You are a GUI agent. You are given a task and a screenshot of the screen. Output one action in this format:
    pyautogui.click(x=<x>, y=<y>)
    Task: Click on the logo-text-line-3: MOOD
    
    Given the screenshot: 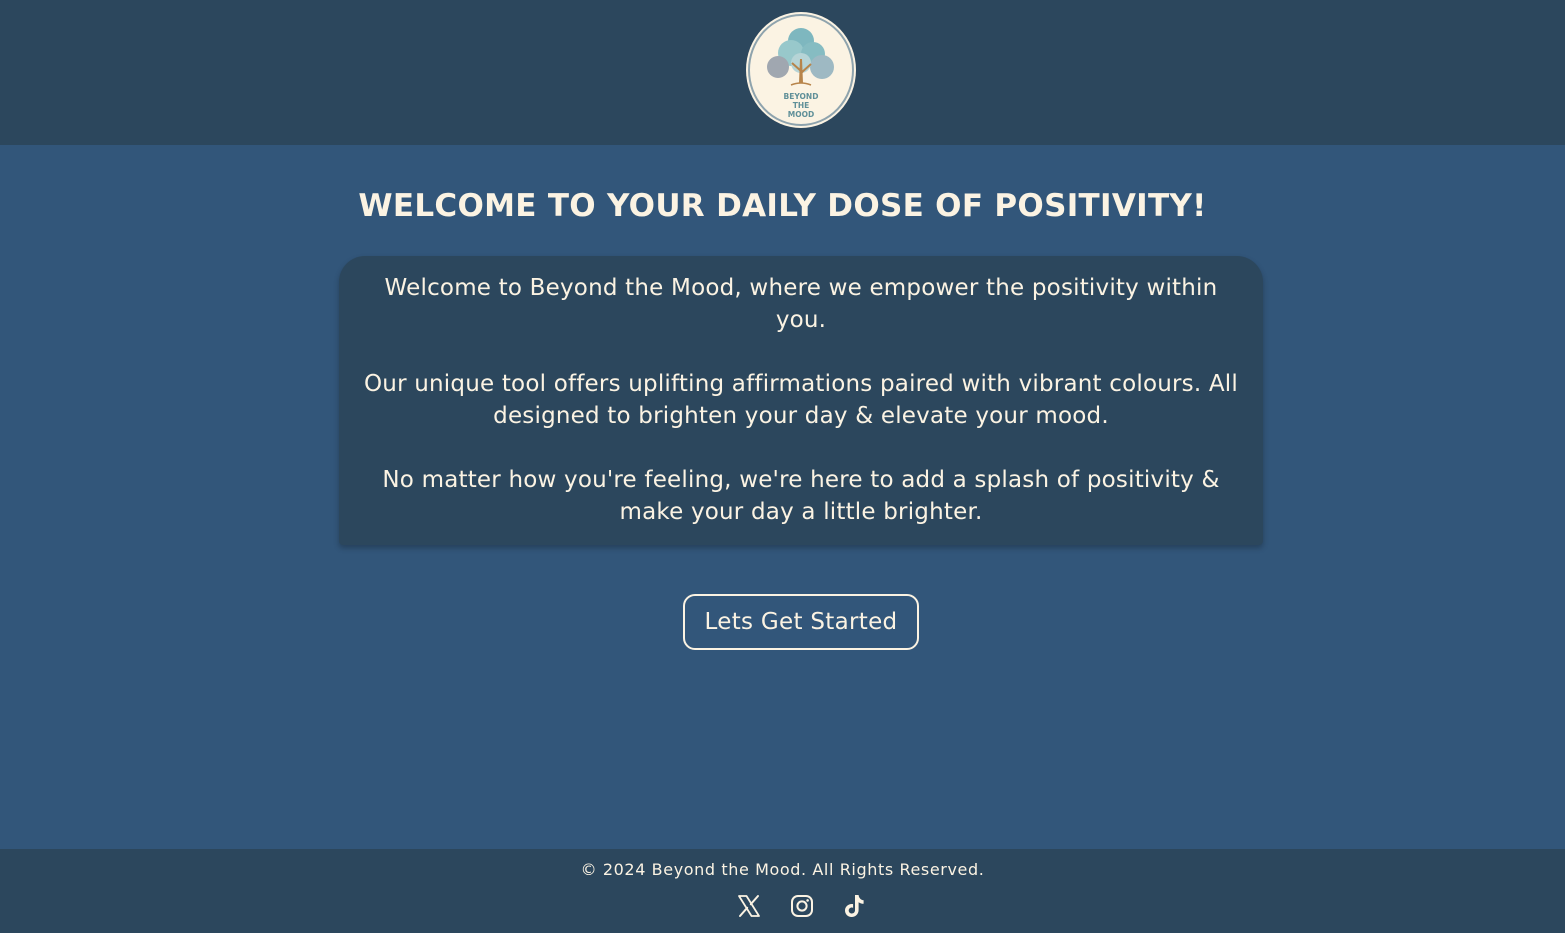 What is the action you would take?
    pyautogui.click(x=801, y=114)
    